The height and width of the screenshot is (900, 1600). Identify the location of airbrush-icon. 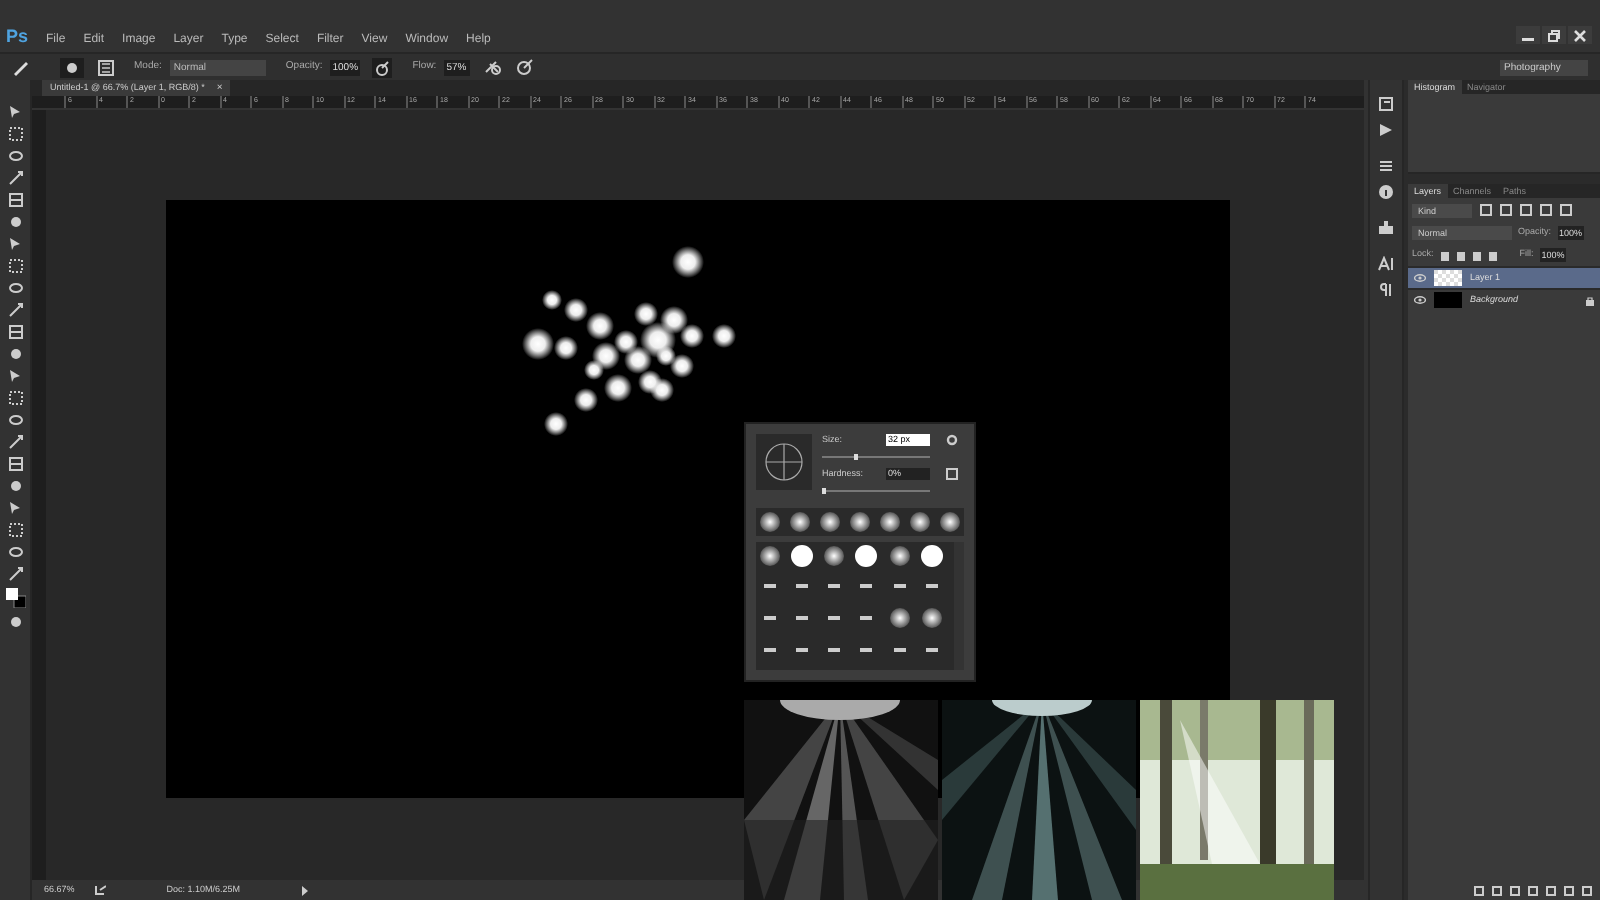
(493, 67).